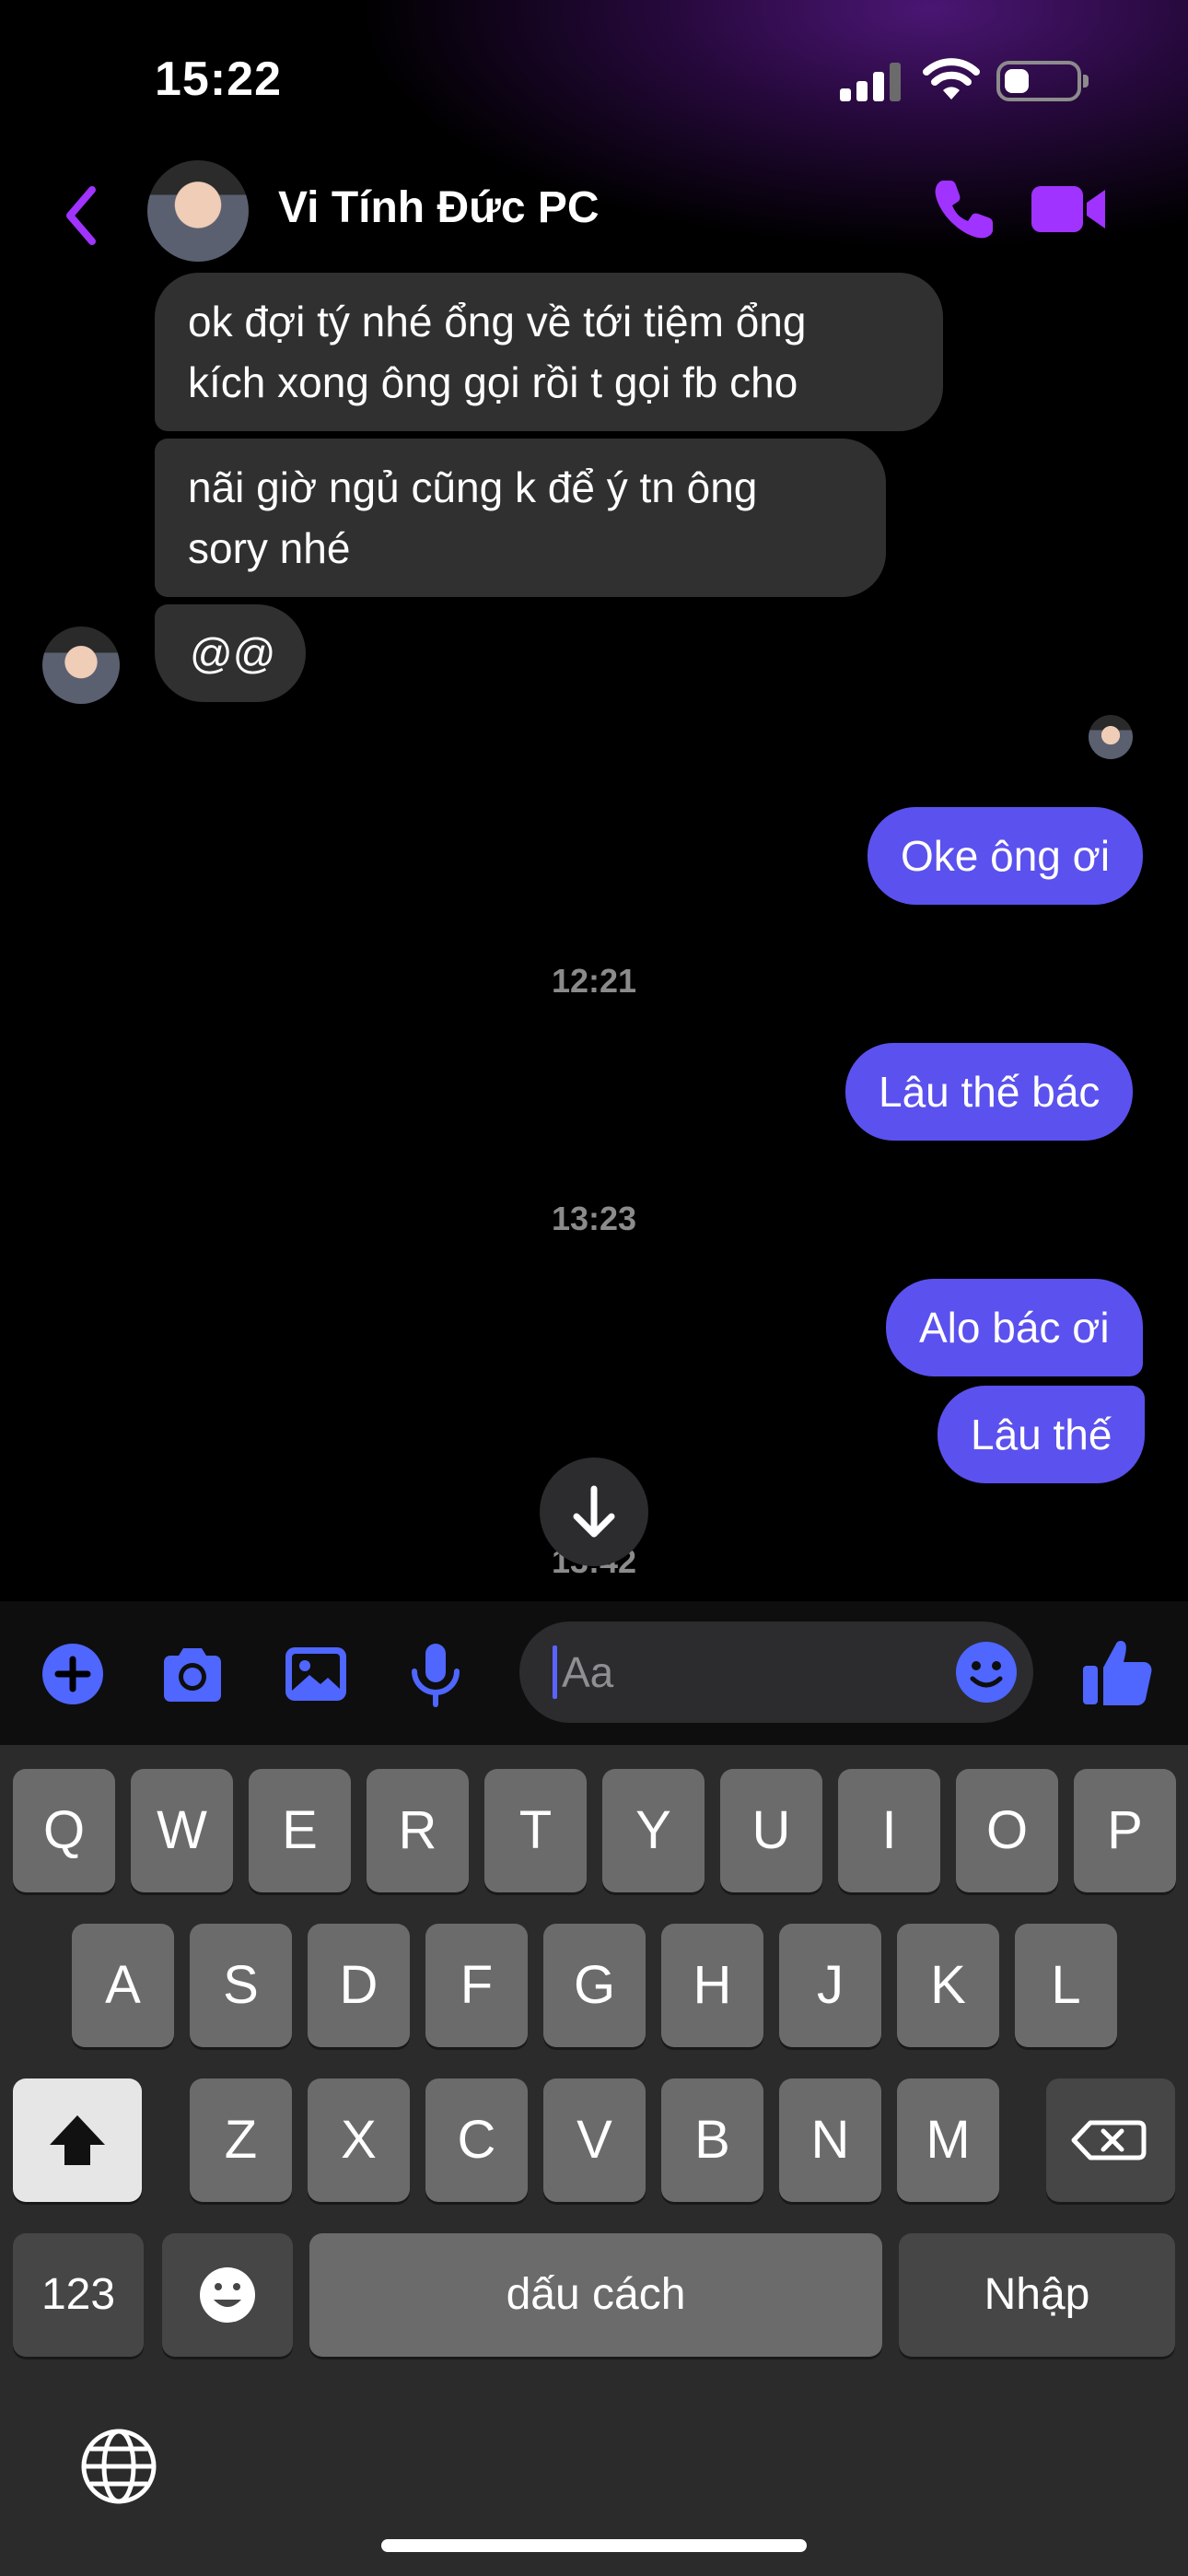 The width and height of the screenshot is (1188, 2576). I want to click on incoming-message: nãi giờ ngủ cũng k để ý tn ông sory nhé, so click(521, 518).